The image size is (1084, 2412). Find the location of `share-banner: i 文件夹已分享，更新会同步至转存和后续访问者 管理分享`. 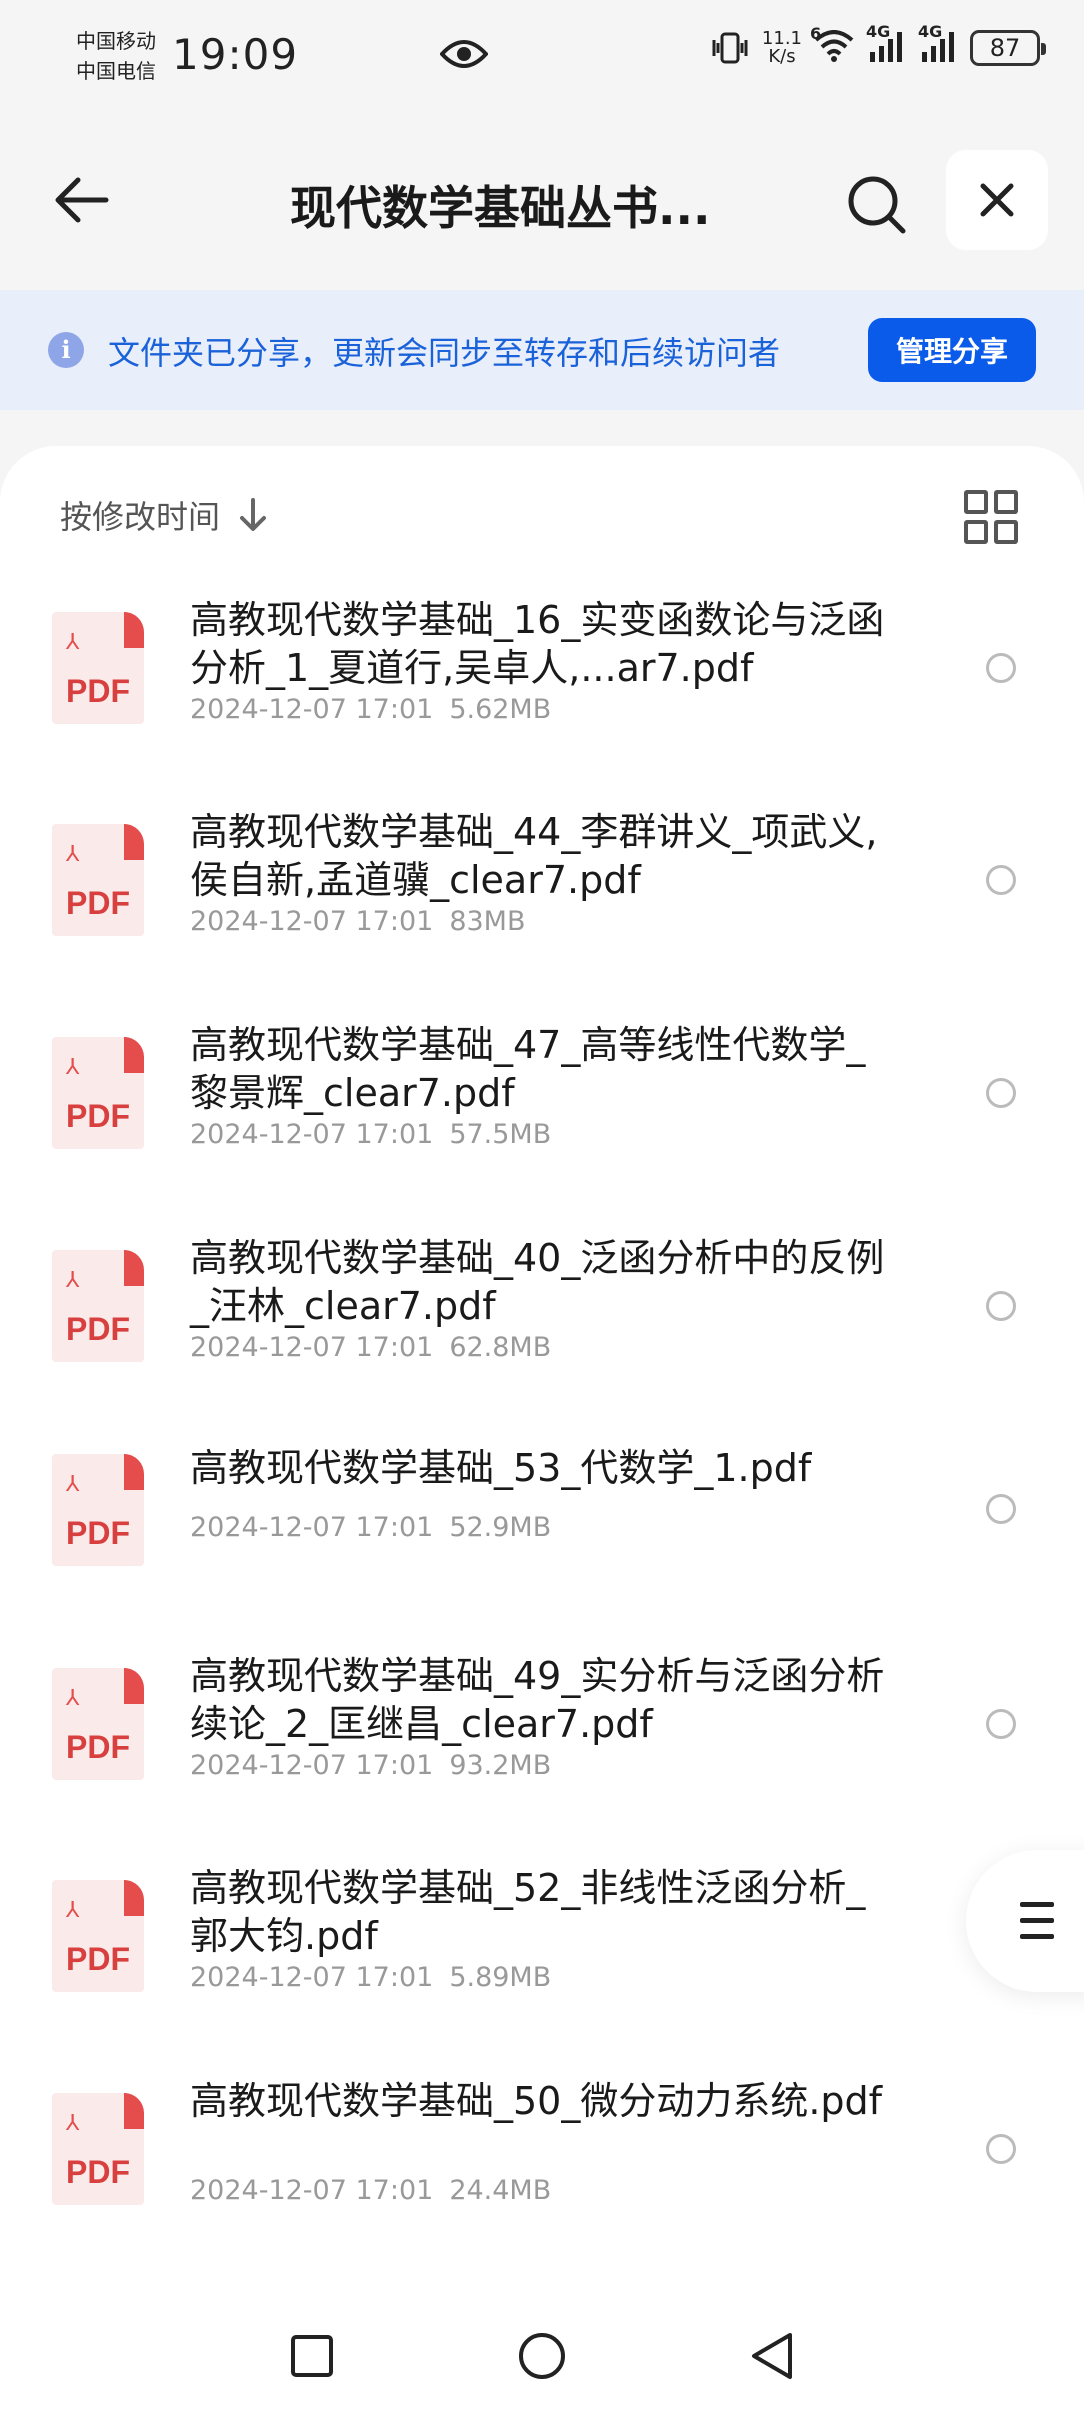

share-banner: i 文件夹已分享，更新会同步至转存和后续访问者 管理分享 is located at coordinates (542, 350).